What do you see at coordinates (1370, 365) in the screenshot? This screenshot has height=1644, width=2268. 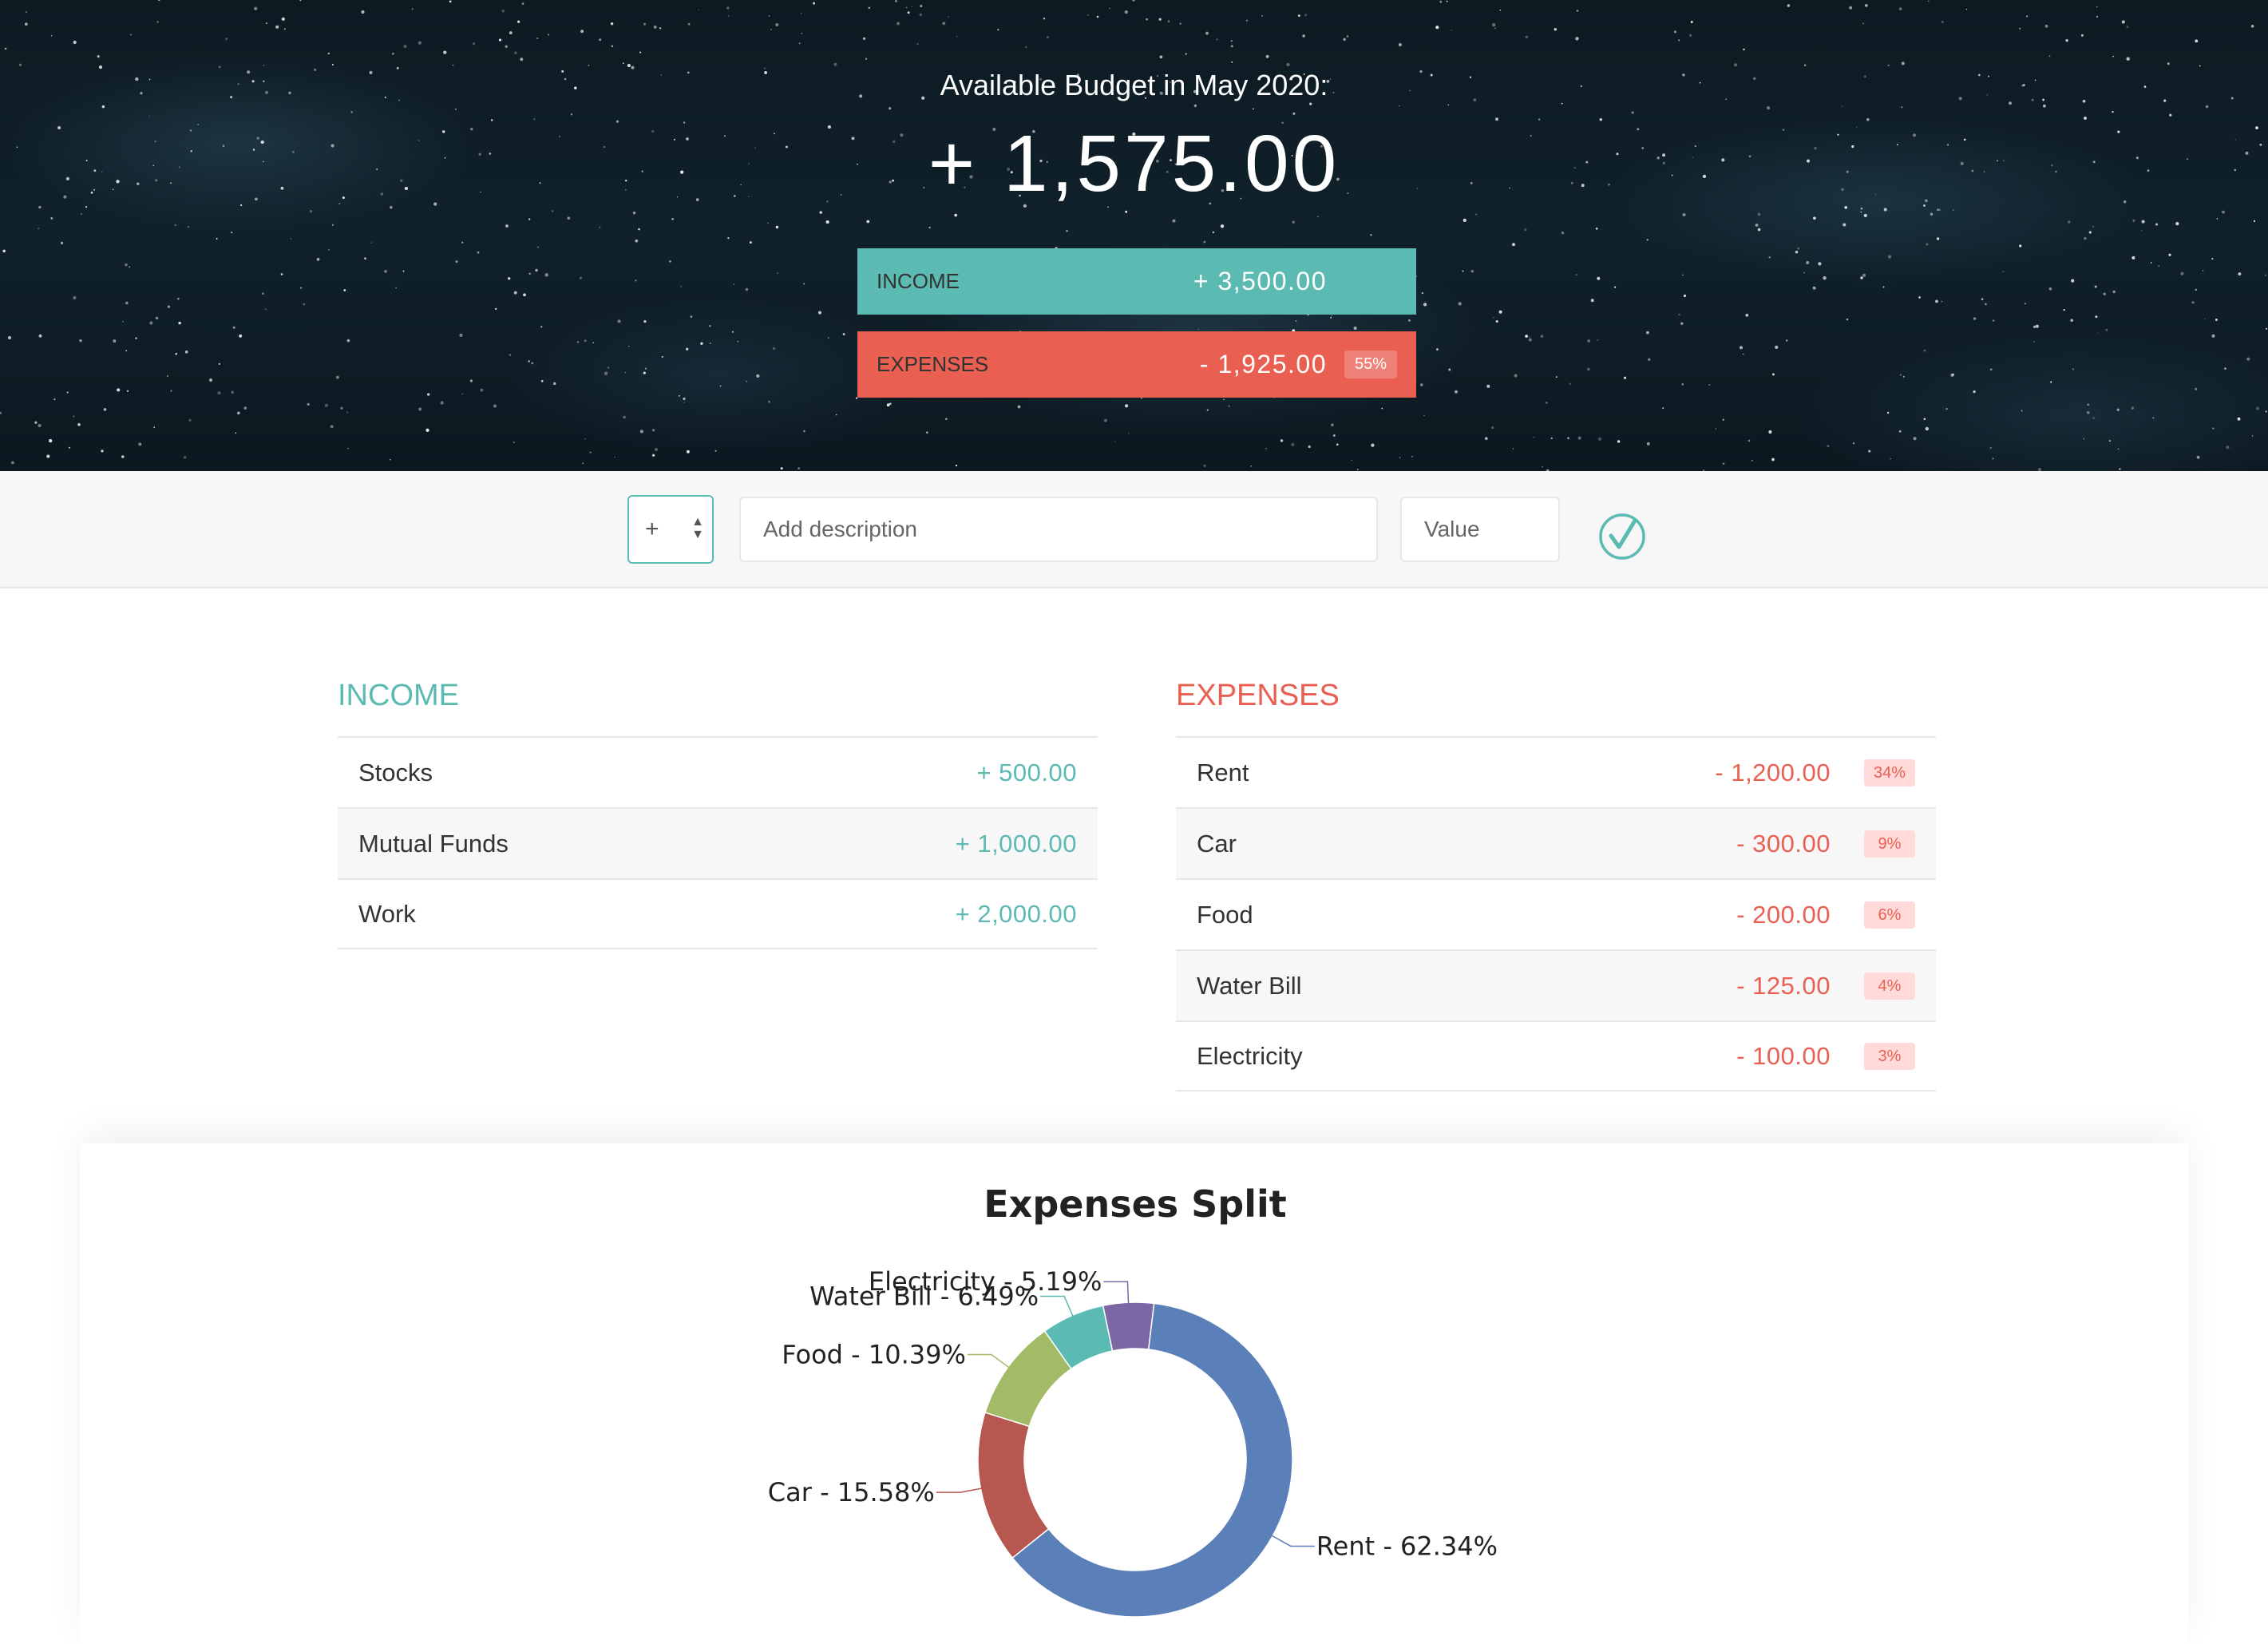 I see `expenses-percent-badge: 55%` at bounding box center [1370, 365].